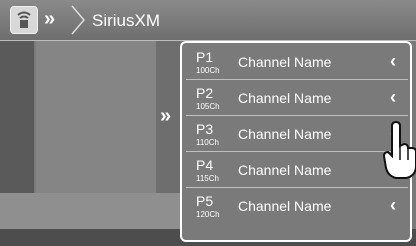  I want to click on bottom-panel, so click(90, 211).